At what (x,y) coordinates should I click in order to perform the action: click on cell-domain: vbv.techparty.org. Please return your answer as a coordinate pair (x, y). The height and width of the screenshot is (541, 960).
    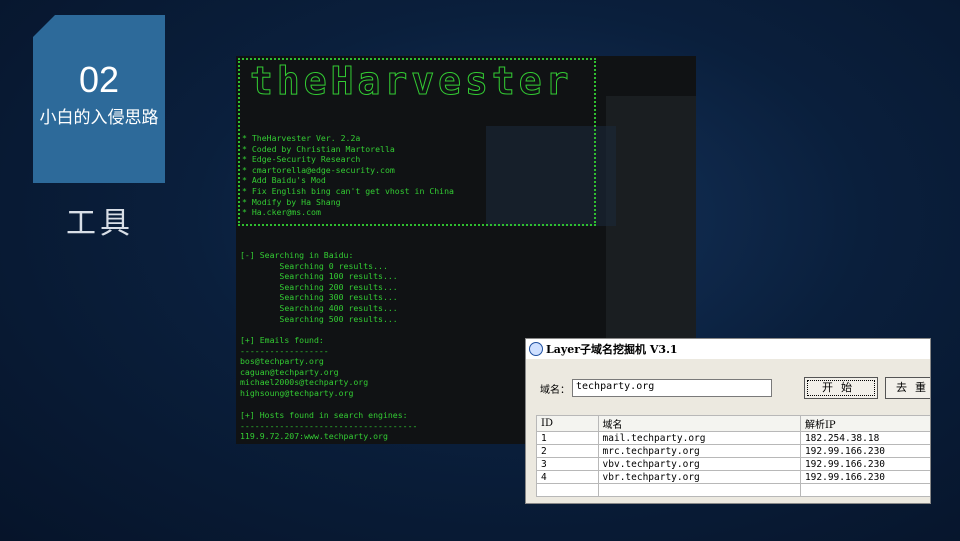
    Looking at the image, I should click on (699, 464).